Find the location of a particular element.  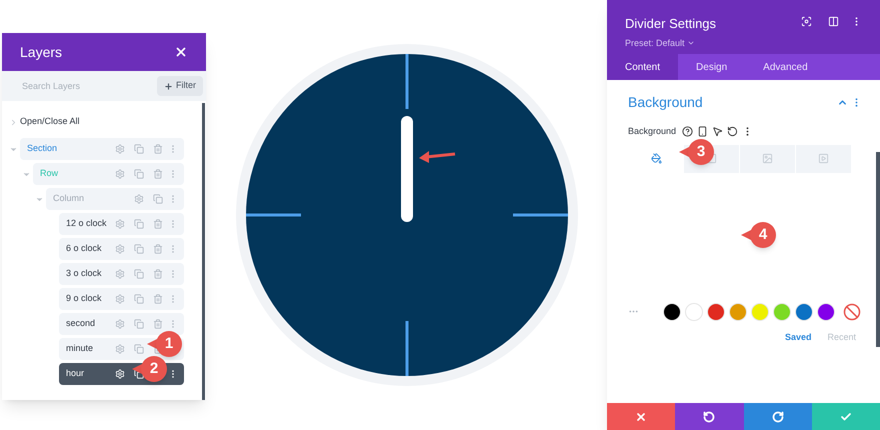

palette-tab: Saved is located at coordinates (798, 337).